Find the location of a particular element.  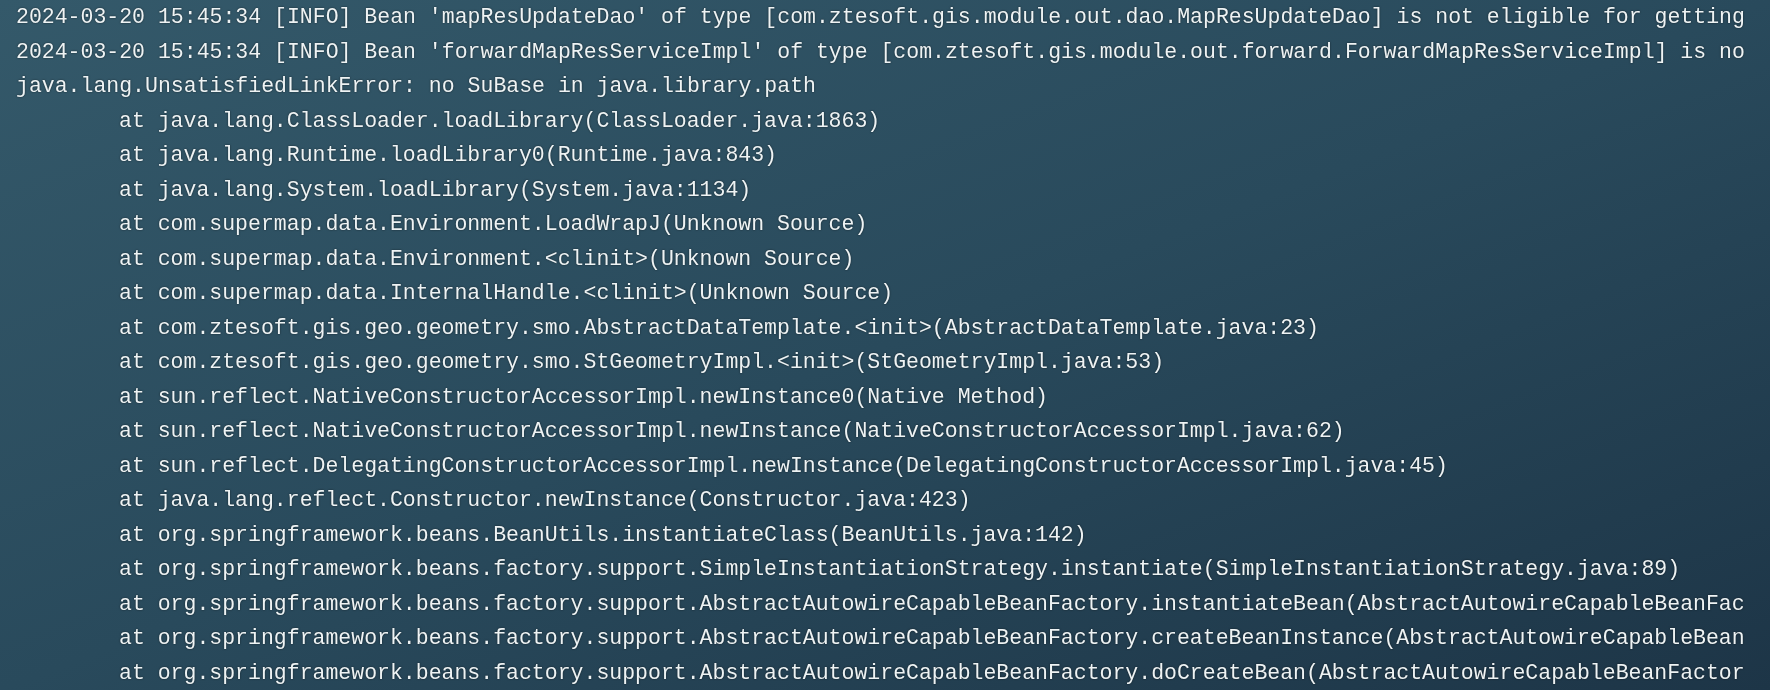

stack-trace-line: at sun.reflect.NativeConstructorAccessorImpl.newInstance0(Native Method) is located at coordinates (583, 396).